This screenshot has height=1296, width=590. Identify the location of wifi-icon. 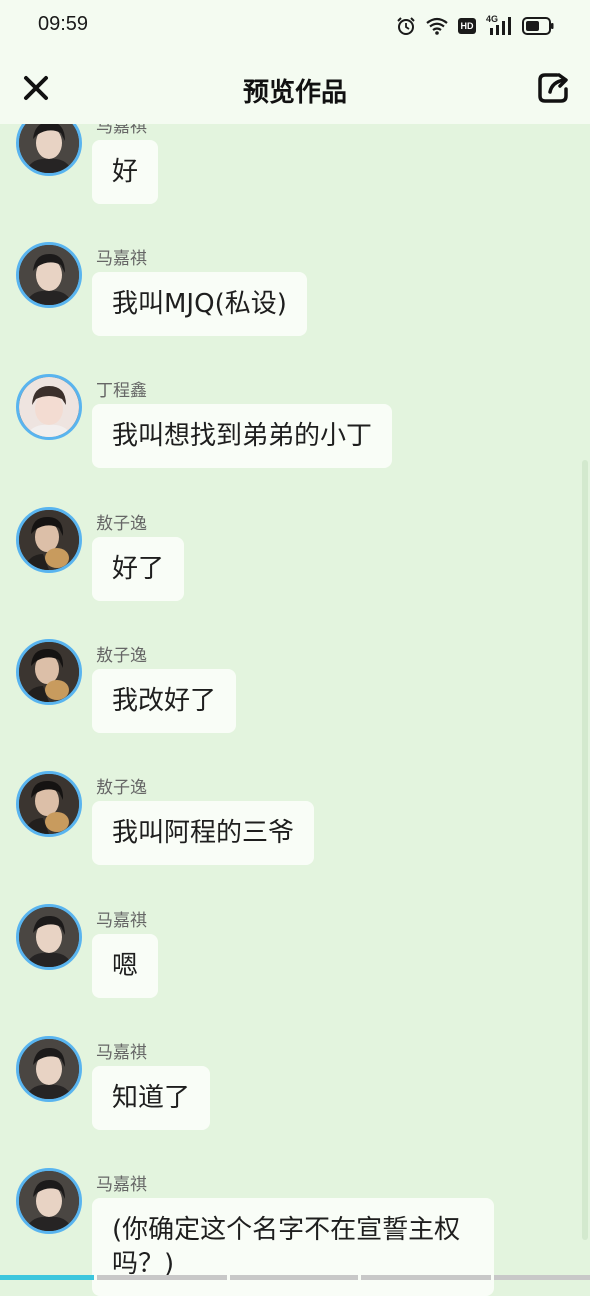
(437, 26).